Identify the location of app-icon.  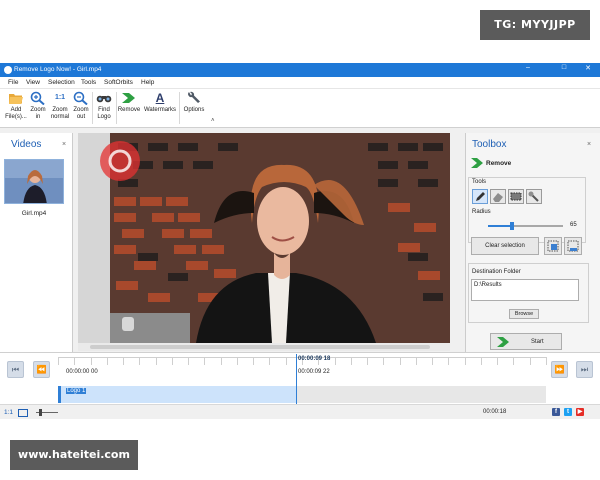
(8, 70).